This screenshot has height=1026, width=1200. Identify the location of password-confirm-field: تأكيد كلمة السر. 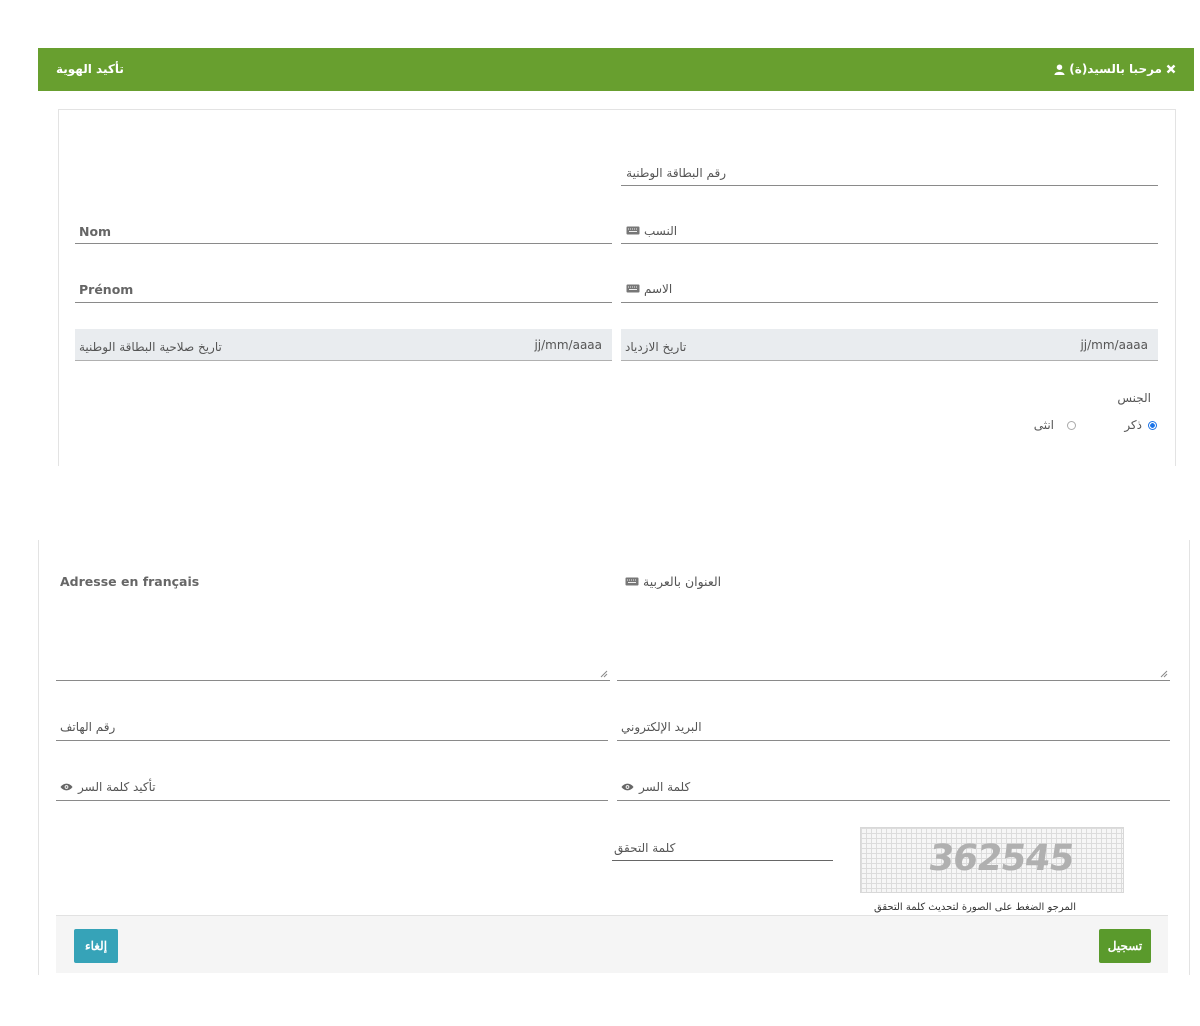
(332, 787).